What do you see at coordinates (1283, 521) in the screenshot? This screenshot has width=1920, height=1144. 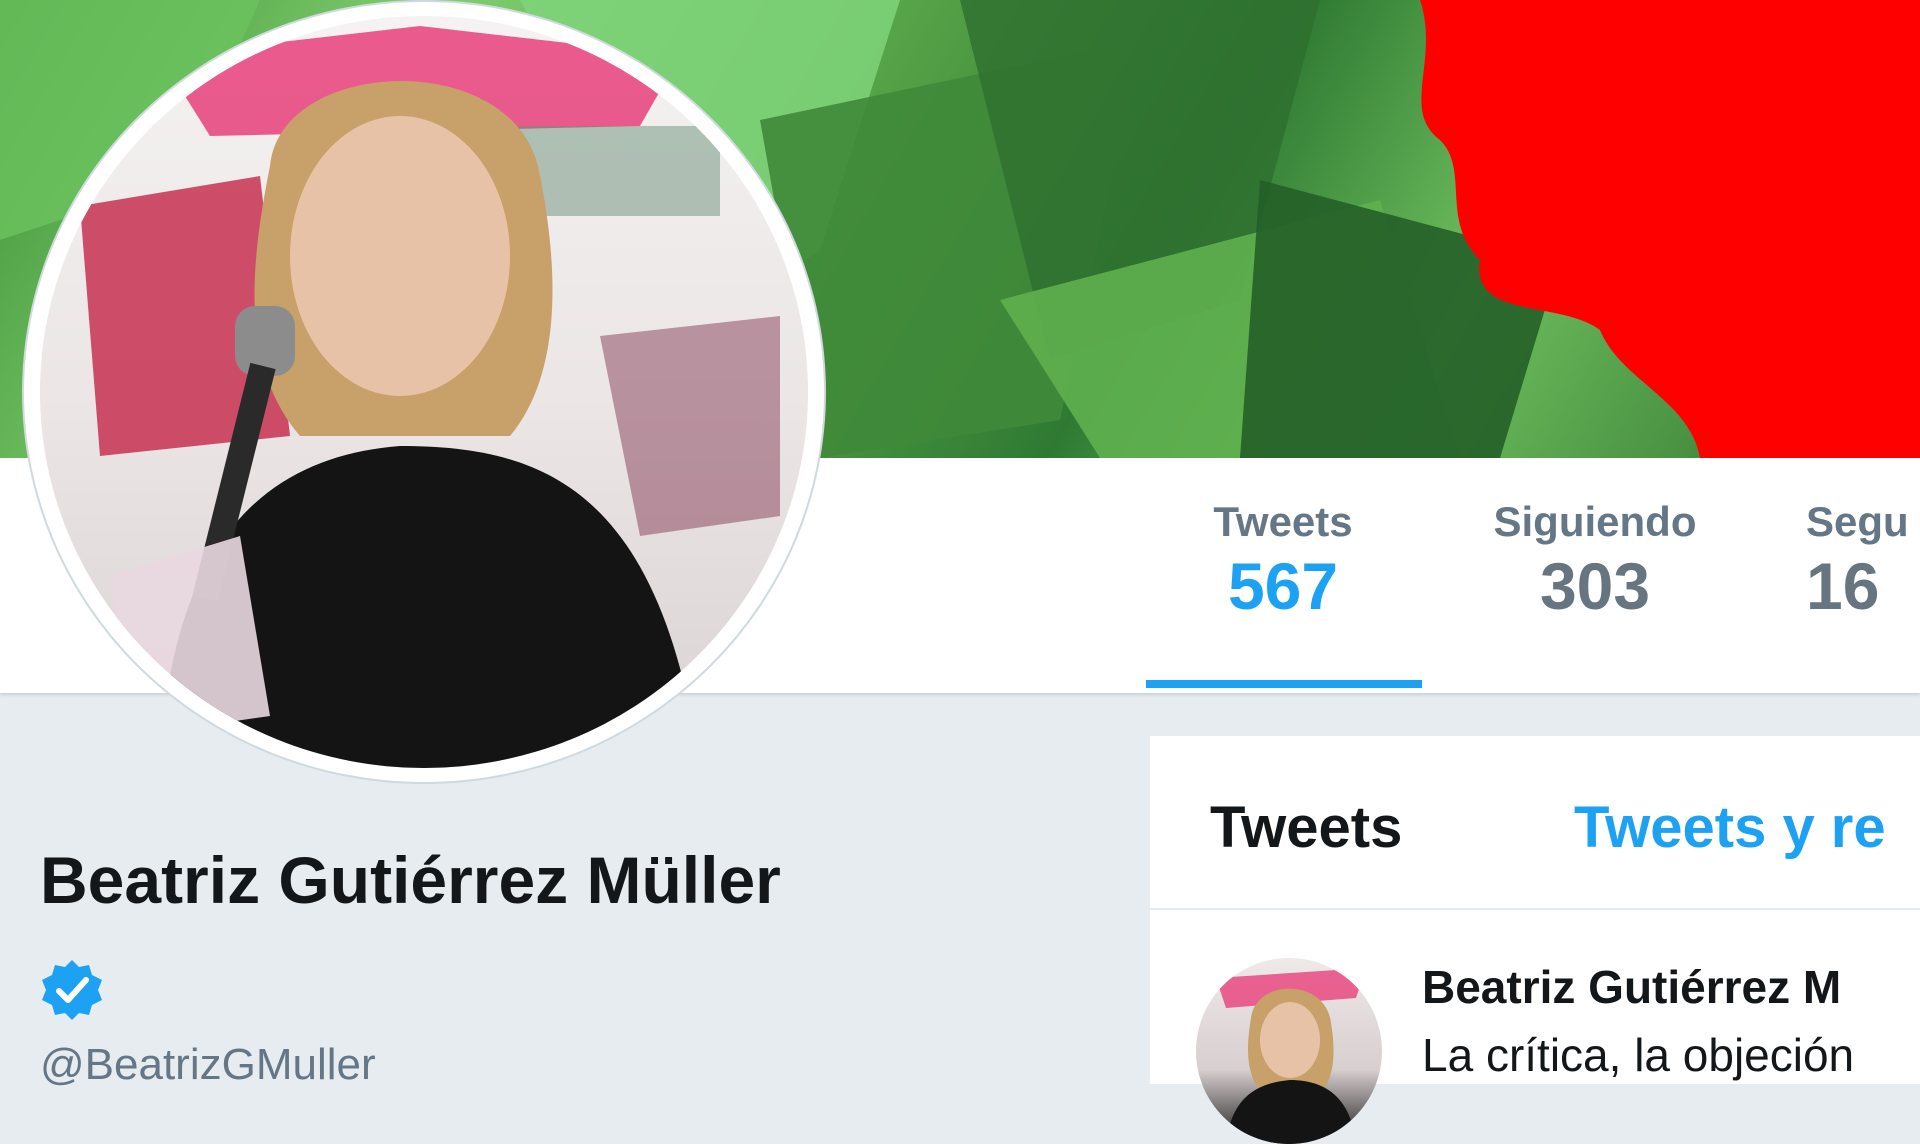 I see `stat-tweets-label: Tweets` at bounding box center [1283, 521].